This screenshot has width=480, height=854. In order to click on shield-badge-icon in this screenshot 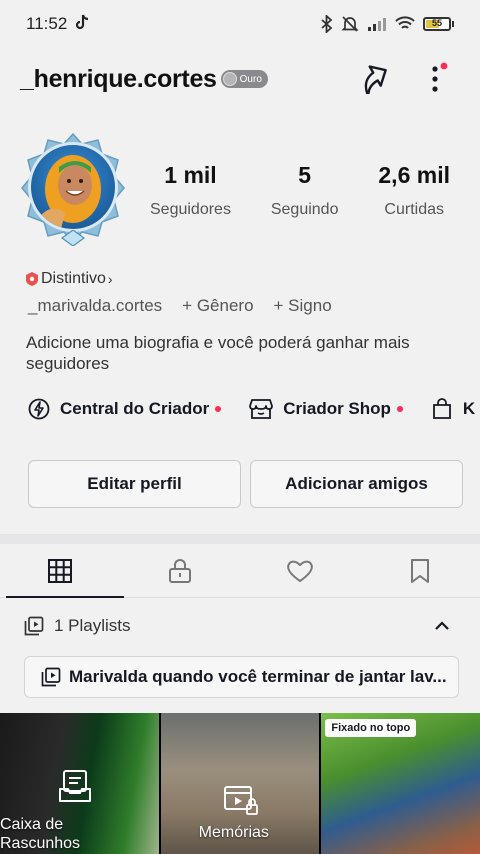, I will do `click(32, 279)`.